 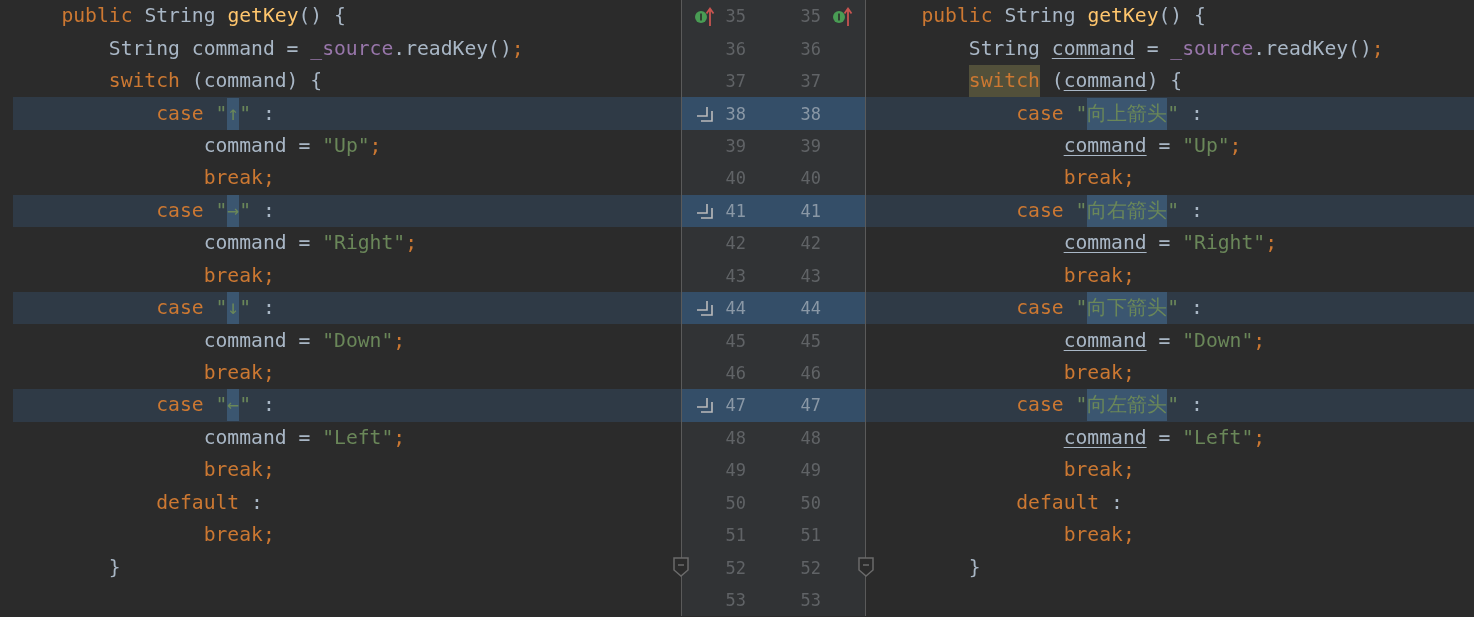 I want to click on code-line: case "↓" :, so click(x=215, y=308).